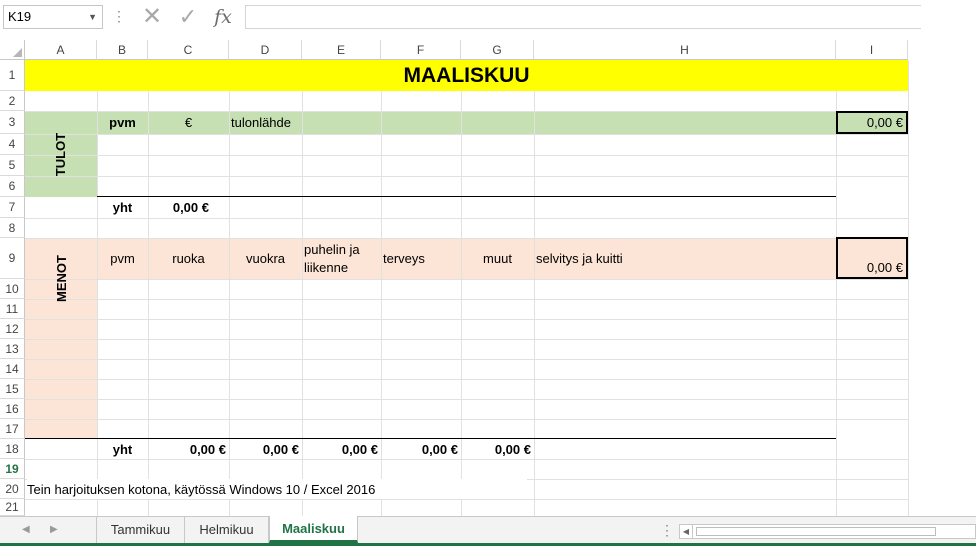 This screenshot has width=976, height=546. What do you see at coordinates (188, 258) in the screenshot?
I see `menot-header-ruoka: ruoka` at bounding box center [188, 258].